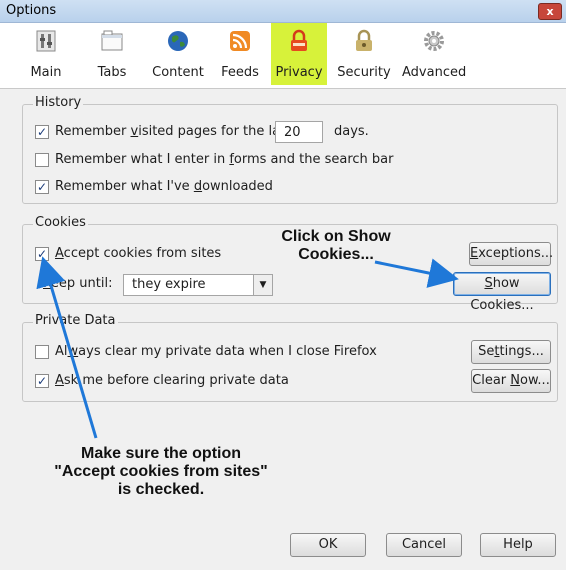 The height and width of the screenshot is (570, 566). What do you see at coordinates (336, 236) in the screenshot?
I see `note-line: Click on Show` at bounding box center [336, 236].